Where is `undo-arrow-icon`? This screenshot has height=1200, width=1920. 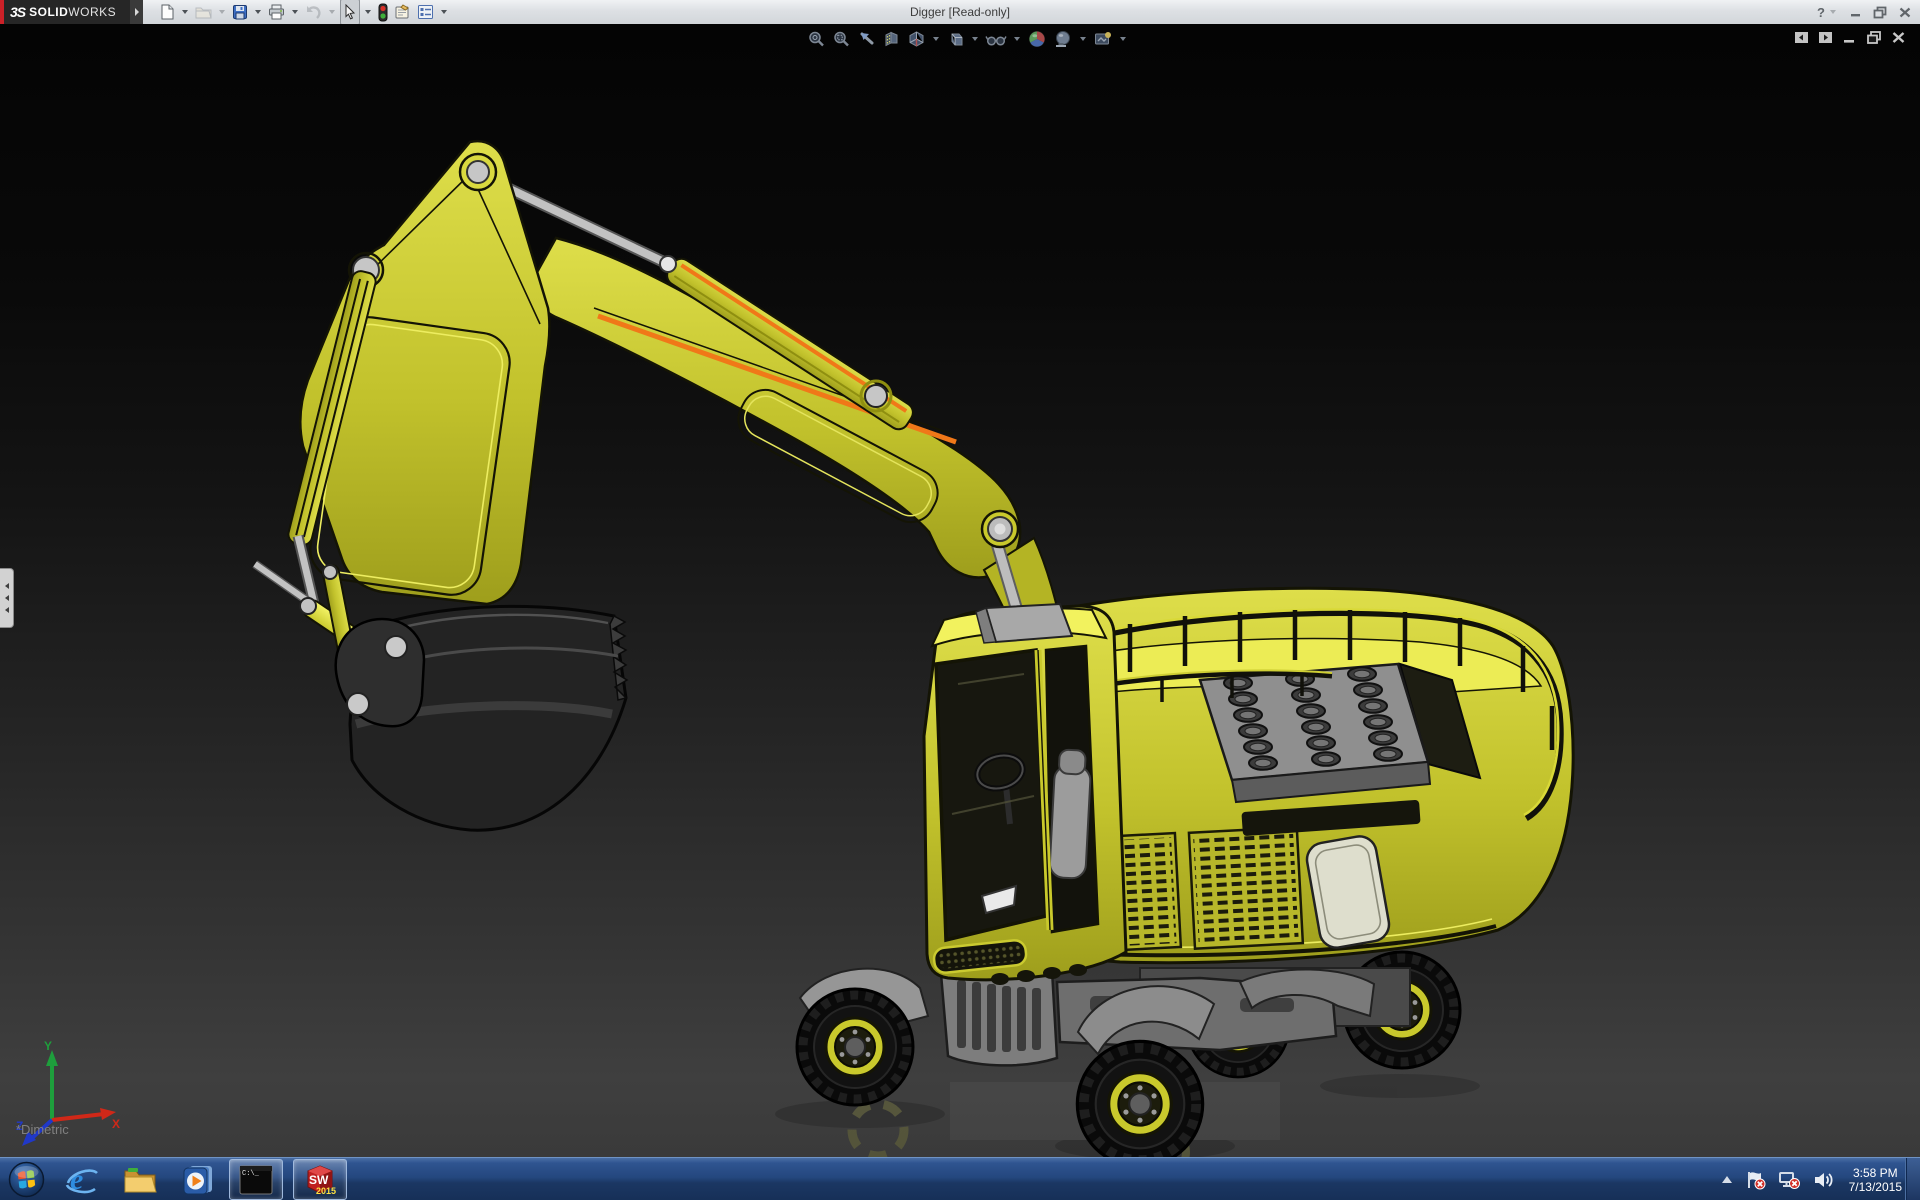 undo-arrow-icon is located at coordinates (314, 12).